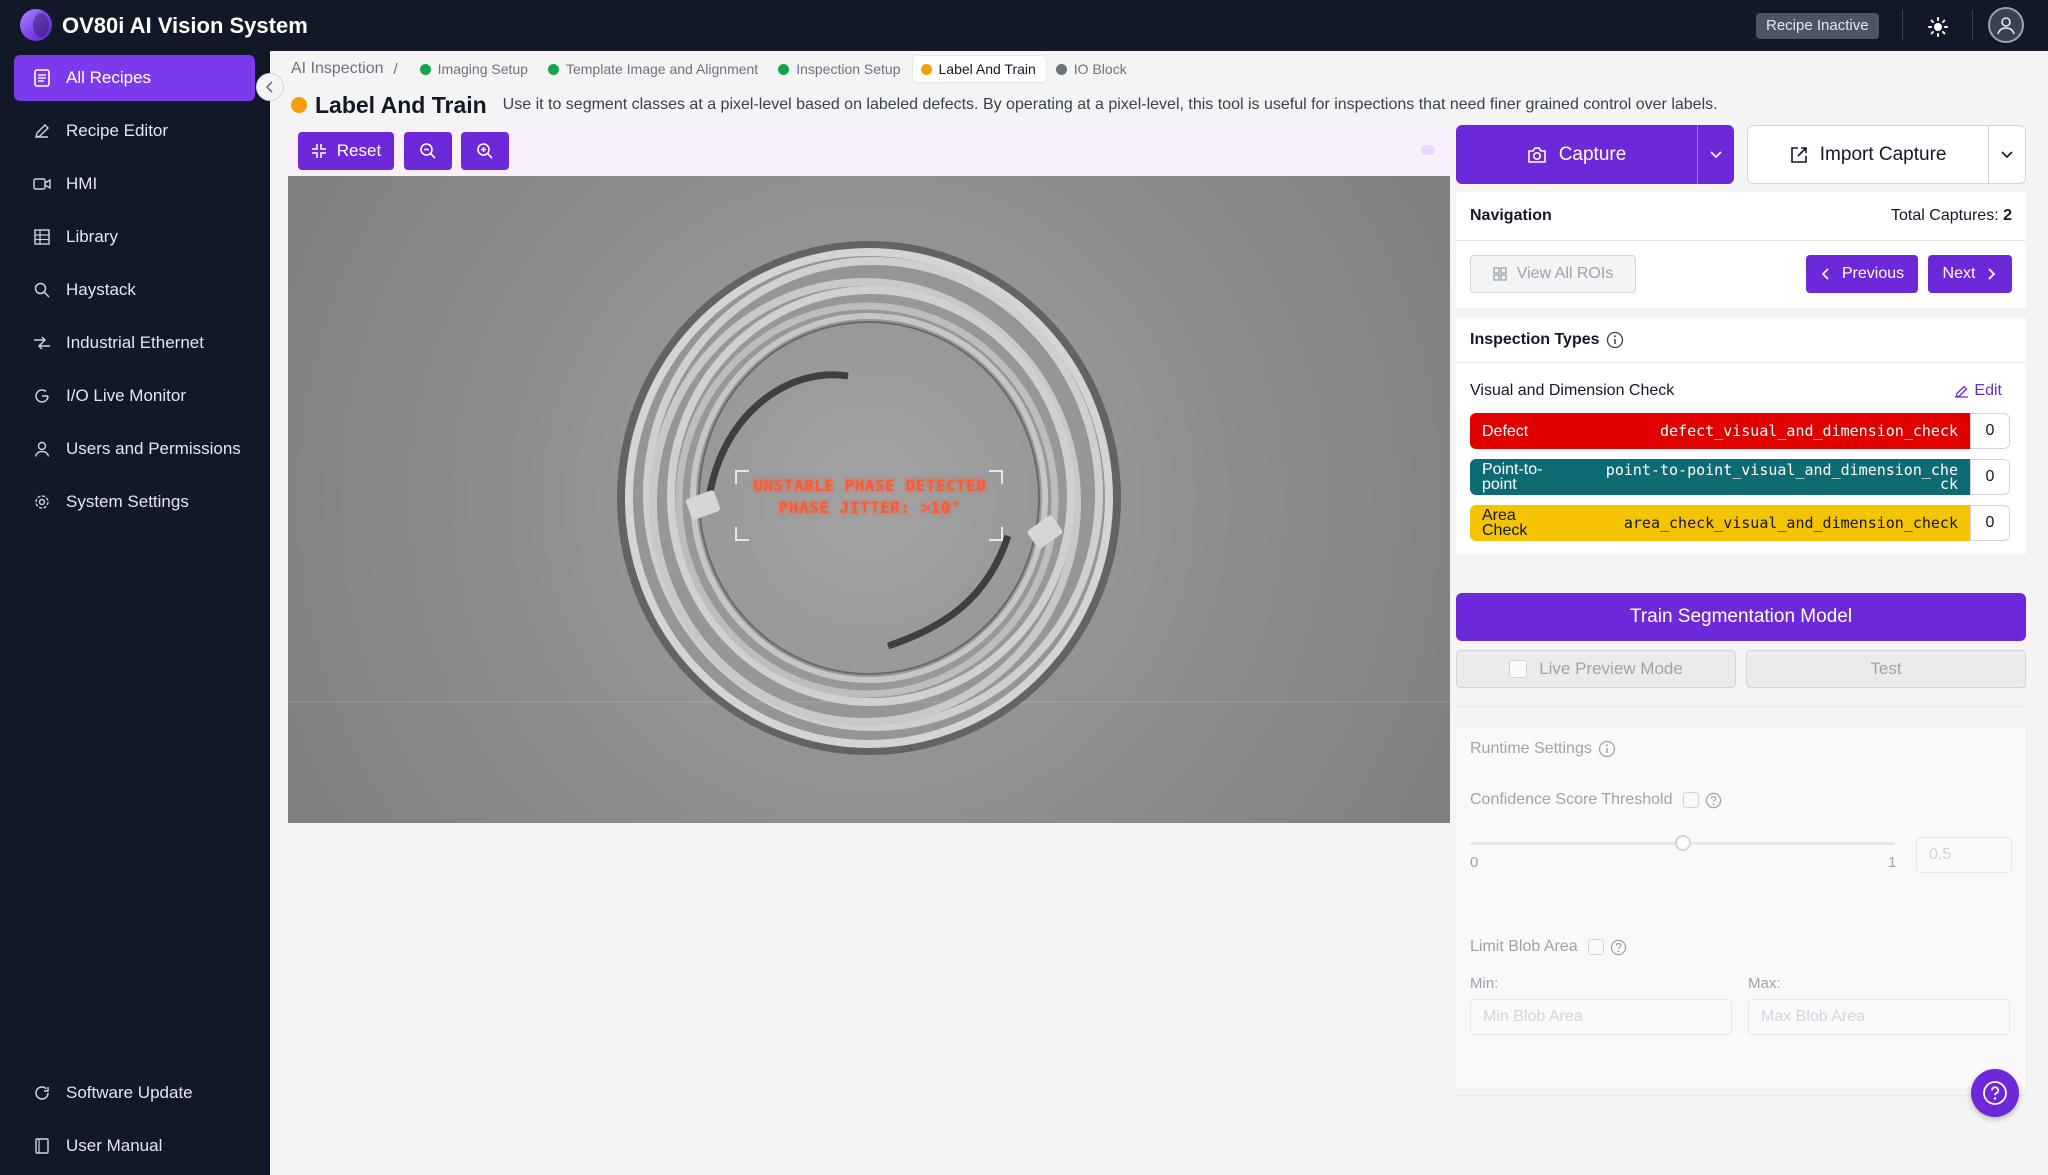  I want to click on sidebar-item-recipe-editor: Recipe Editor, so click(134, 131).